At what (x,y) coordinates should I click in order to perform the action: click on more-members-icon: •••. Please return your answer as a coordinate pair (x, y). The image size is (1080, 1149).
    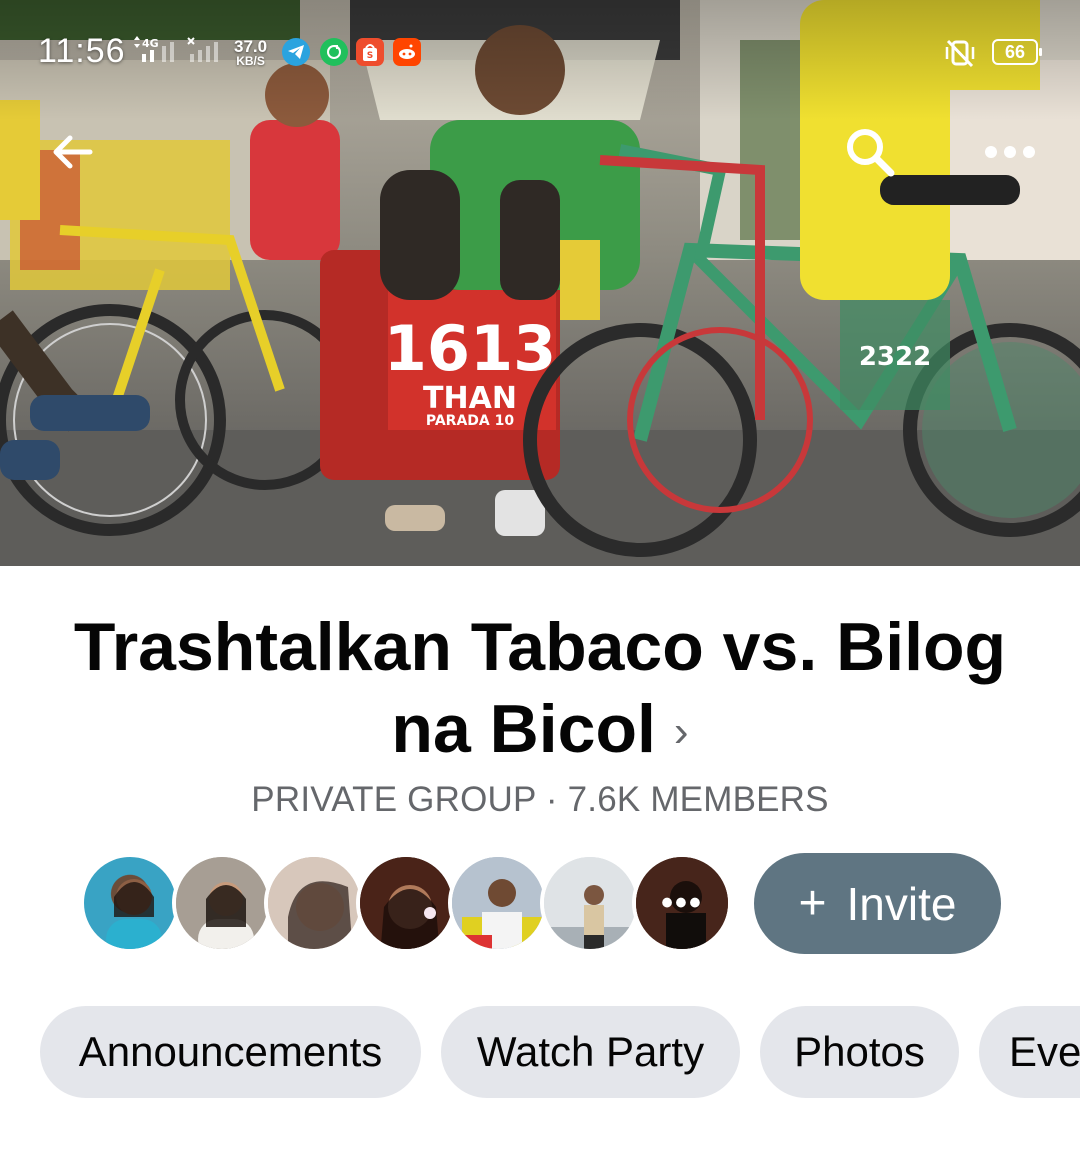
    Looking at the image, I should click on (682, 903).